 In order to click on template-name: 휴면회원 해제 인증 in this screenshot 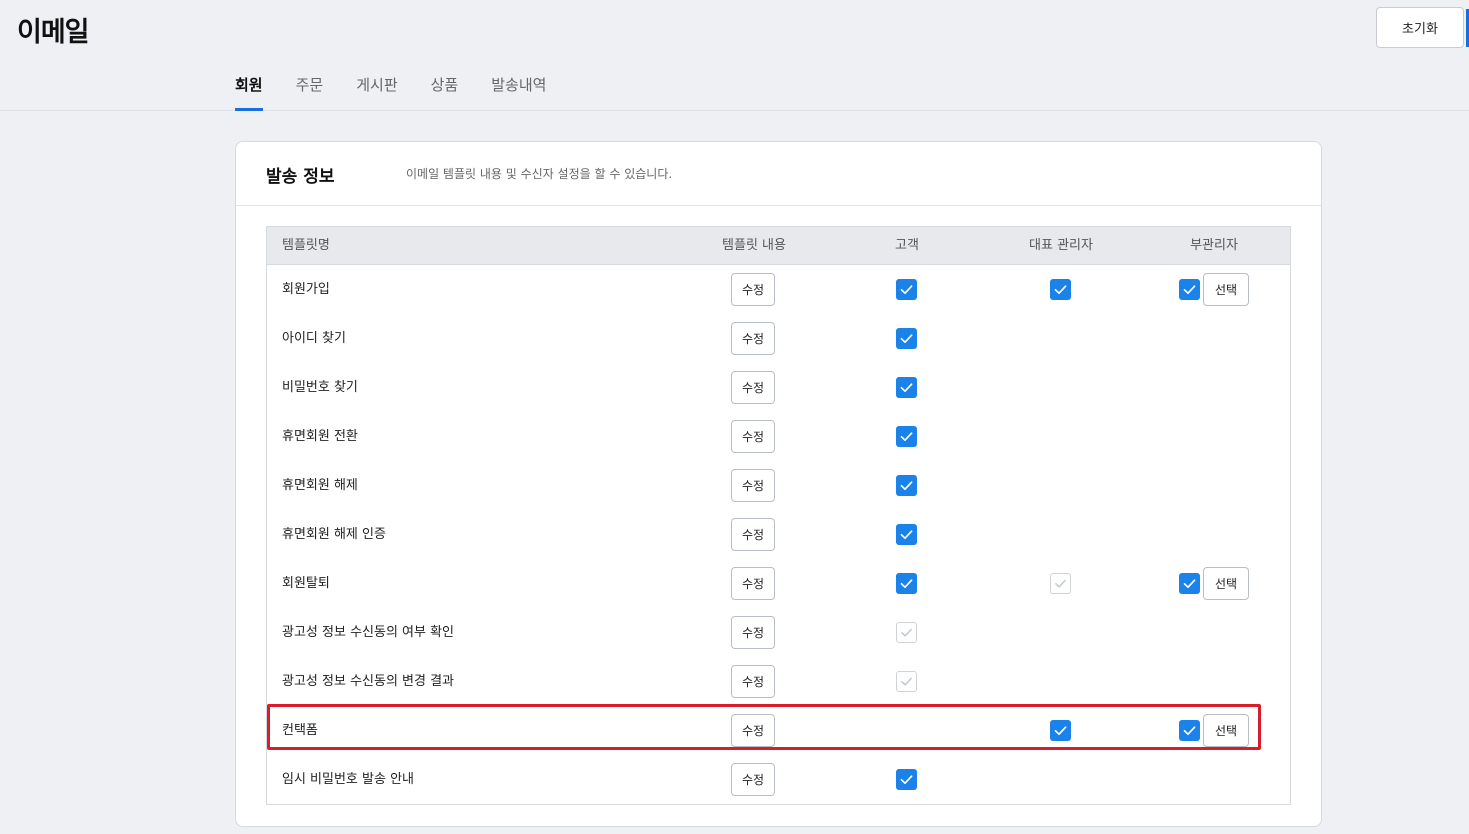, I will do `click(334, 534)`.